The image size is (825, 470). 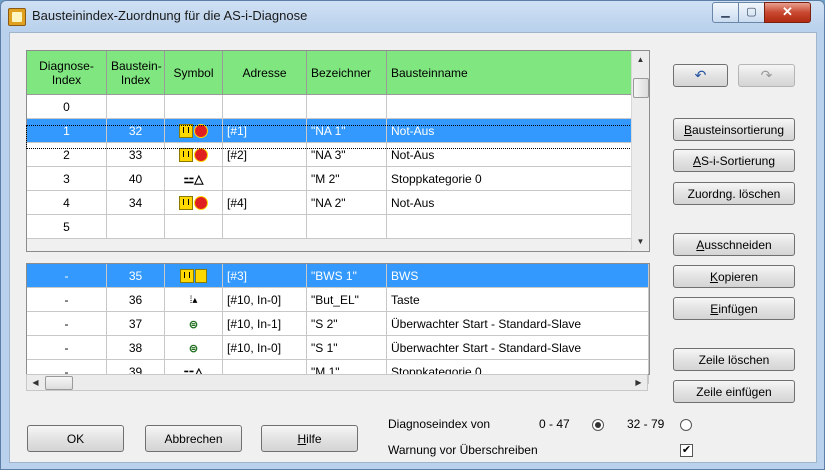 I want to click on bausteinsortierung-button: Bausteinsortierung, so click(x=734, y=129).